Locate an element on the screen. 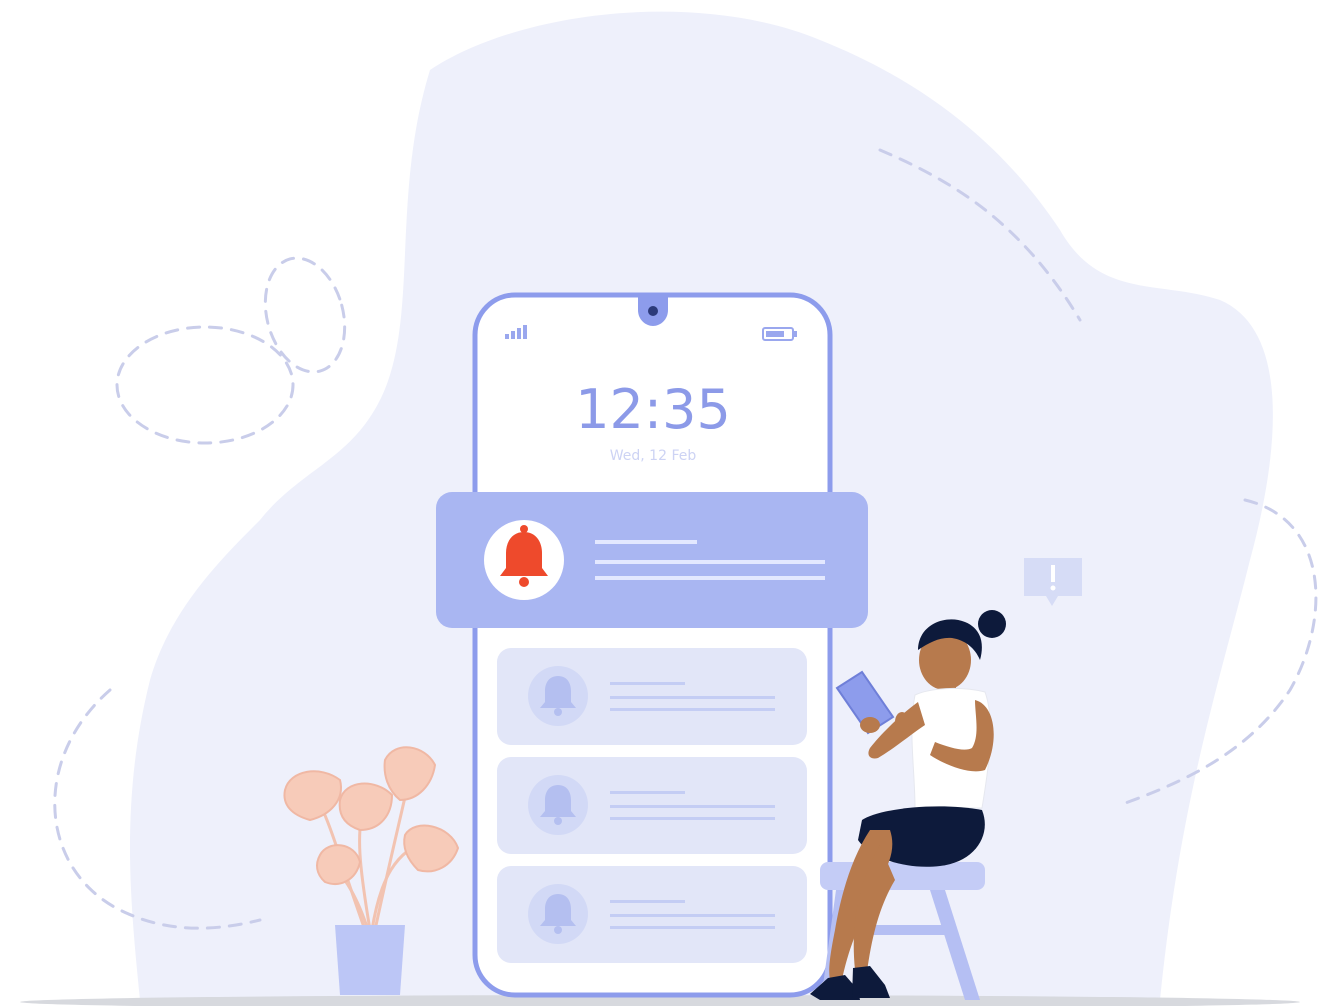 Image resolution: width=1321 pixels, height=1006 pixels. phone-date: Wed, 12 Feb is located at coordinates (653, 456).